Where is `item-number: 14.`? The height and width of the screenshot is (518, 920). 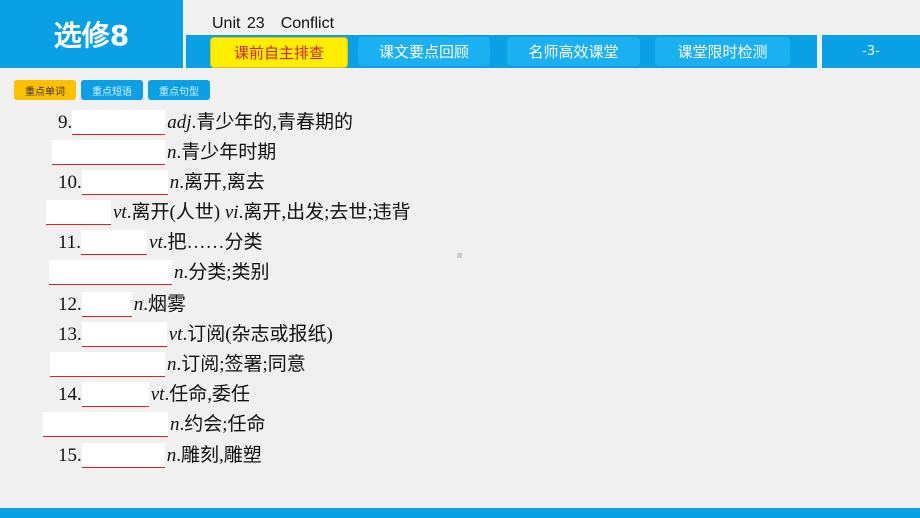
item-number: 14. is located at coordinates (70, 394).